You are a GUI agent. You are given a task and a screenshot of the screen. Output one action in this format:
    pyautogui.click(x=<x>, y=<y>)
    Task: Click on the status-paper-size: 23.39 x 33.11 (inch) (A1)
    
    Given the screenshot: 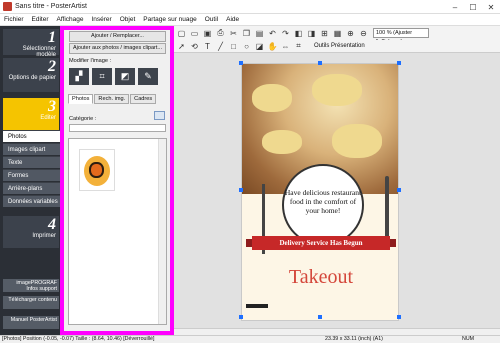 What is the action you would take?
    pyautogui.click(x=354, y=339)
    